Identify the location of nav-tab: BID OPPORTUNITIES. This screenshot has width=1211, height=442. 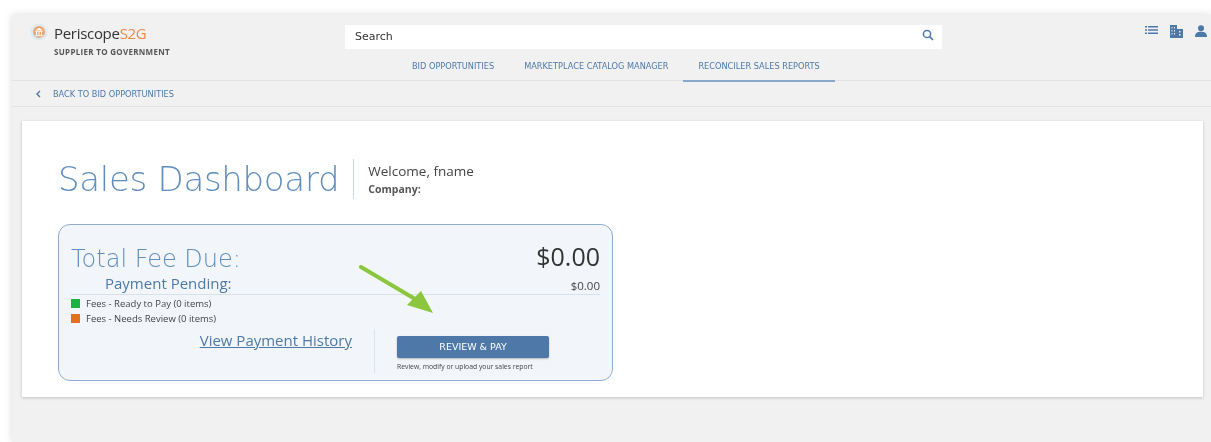
(453, 68).